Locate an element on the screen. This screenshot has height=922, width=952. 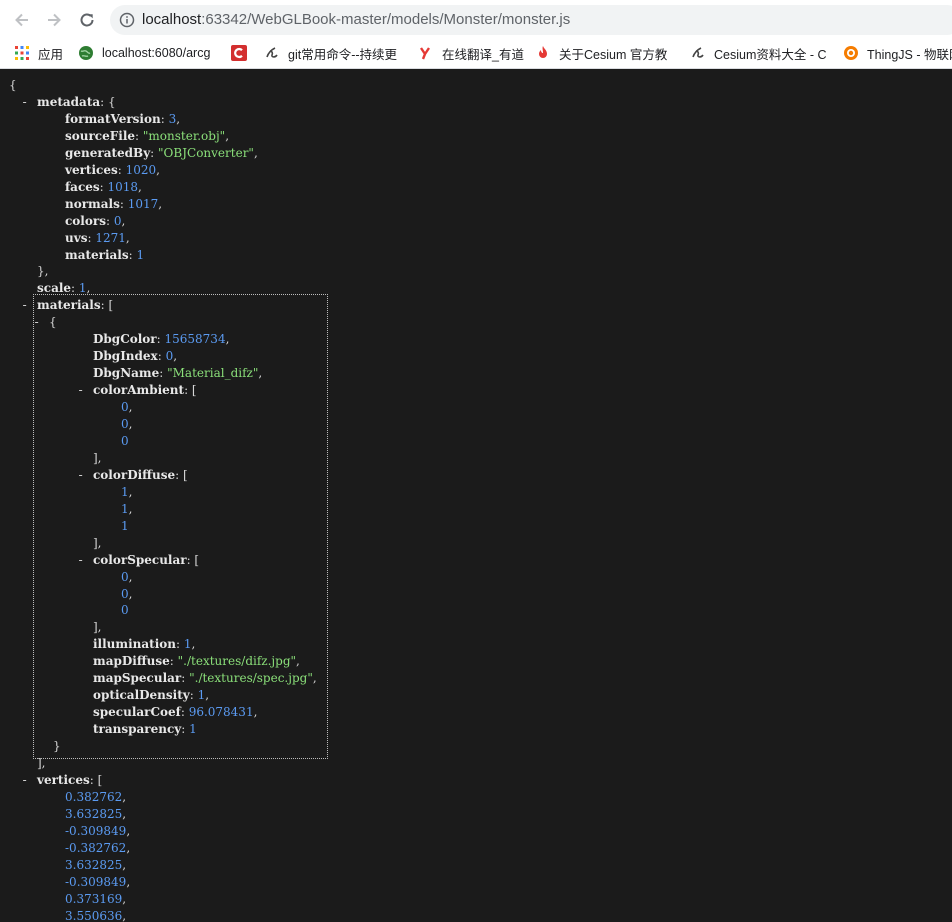
json-punct: { is located at coordinates (53, 322).